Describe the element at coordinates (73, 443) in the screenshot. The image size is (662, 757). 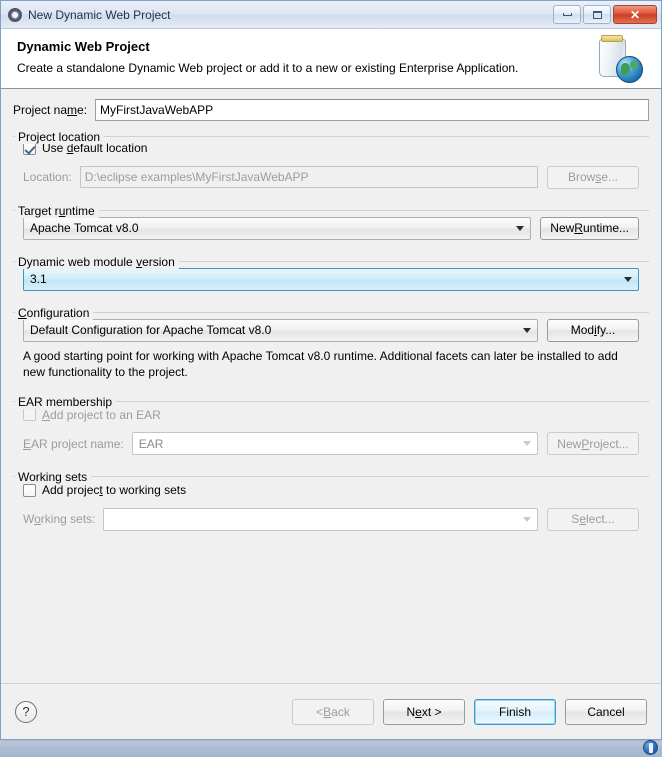
I see `ear-project-name-label: EAR project name:` at that location.